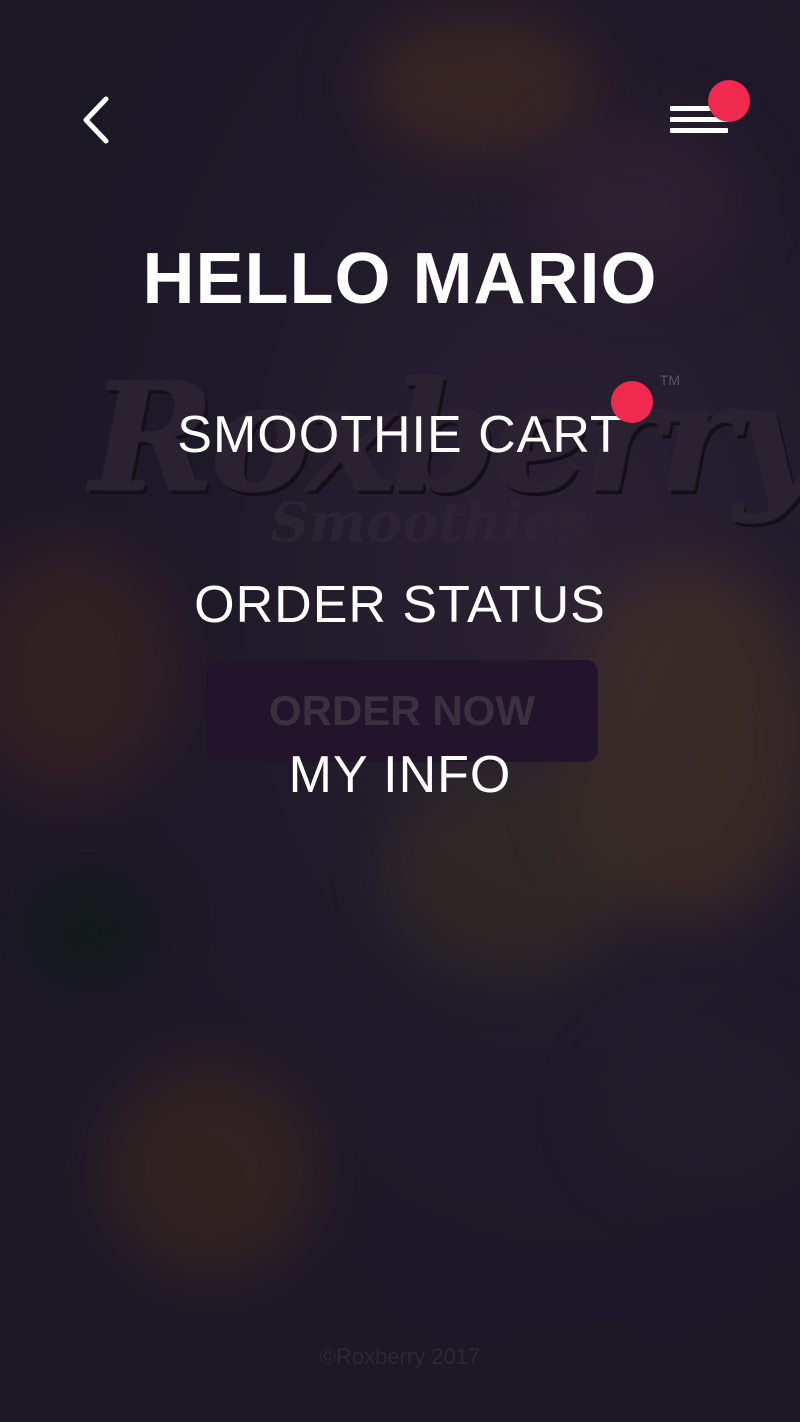 This screenshot has height=1422, width=800. I want to click on greeting-title: HELLO MARIO, so click(400, 279).